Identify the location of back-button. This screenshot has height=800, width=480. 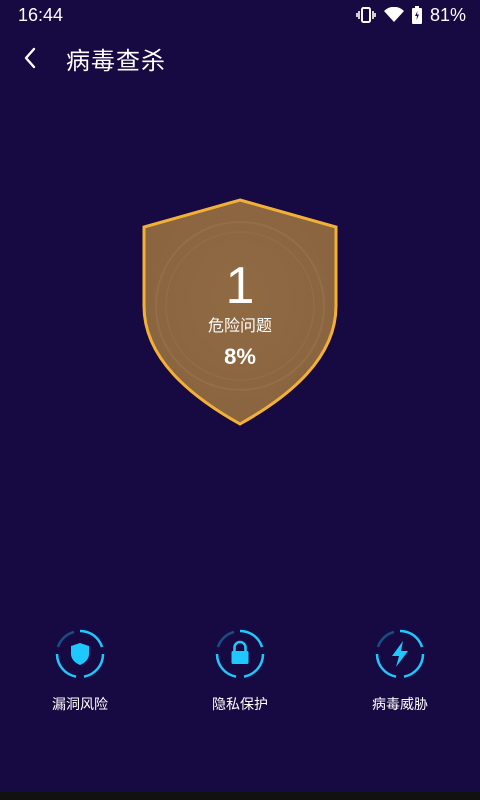
(30, 58).